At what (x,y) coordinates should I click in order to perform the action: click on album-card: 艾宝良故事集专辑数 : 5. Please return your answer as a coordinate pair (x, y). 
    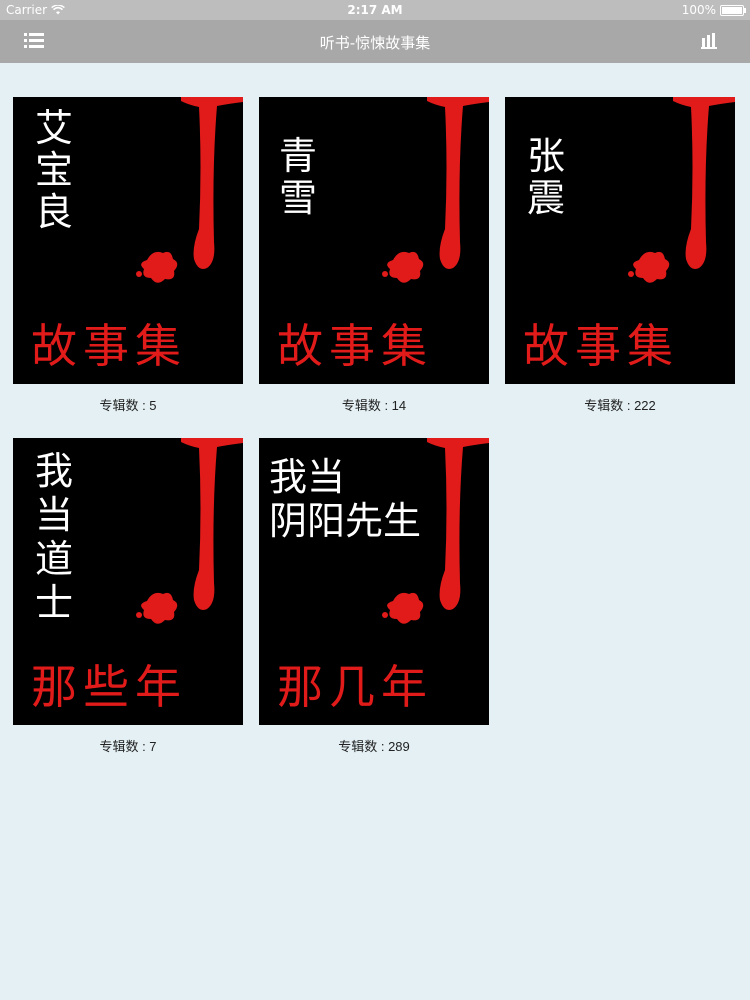
    Looking at the image, I should click on (128, 255).